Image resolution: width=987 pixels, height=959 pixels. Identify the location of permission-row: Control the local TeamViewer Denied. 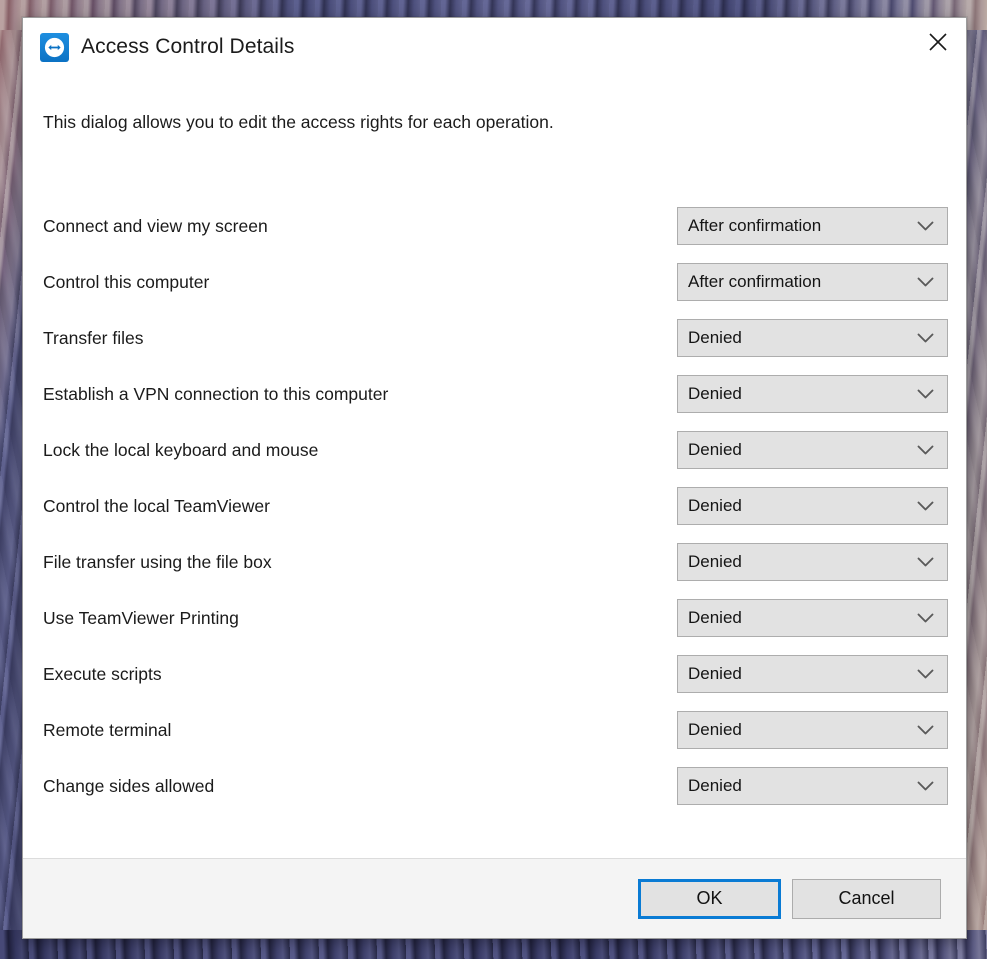
(494, 506).